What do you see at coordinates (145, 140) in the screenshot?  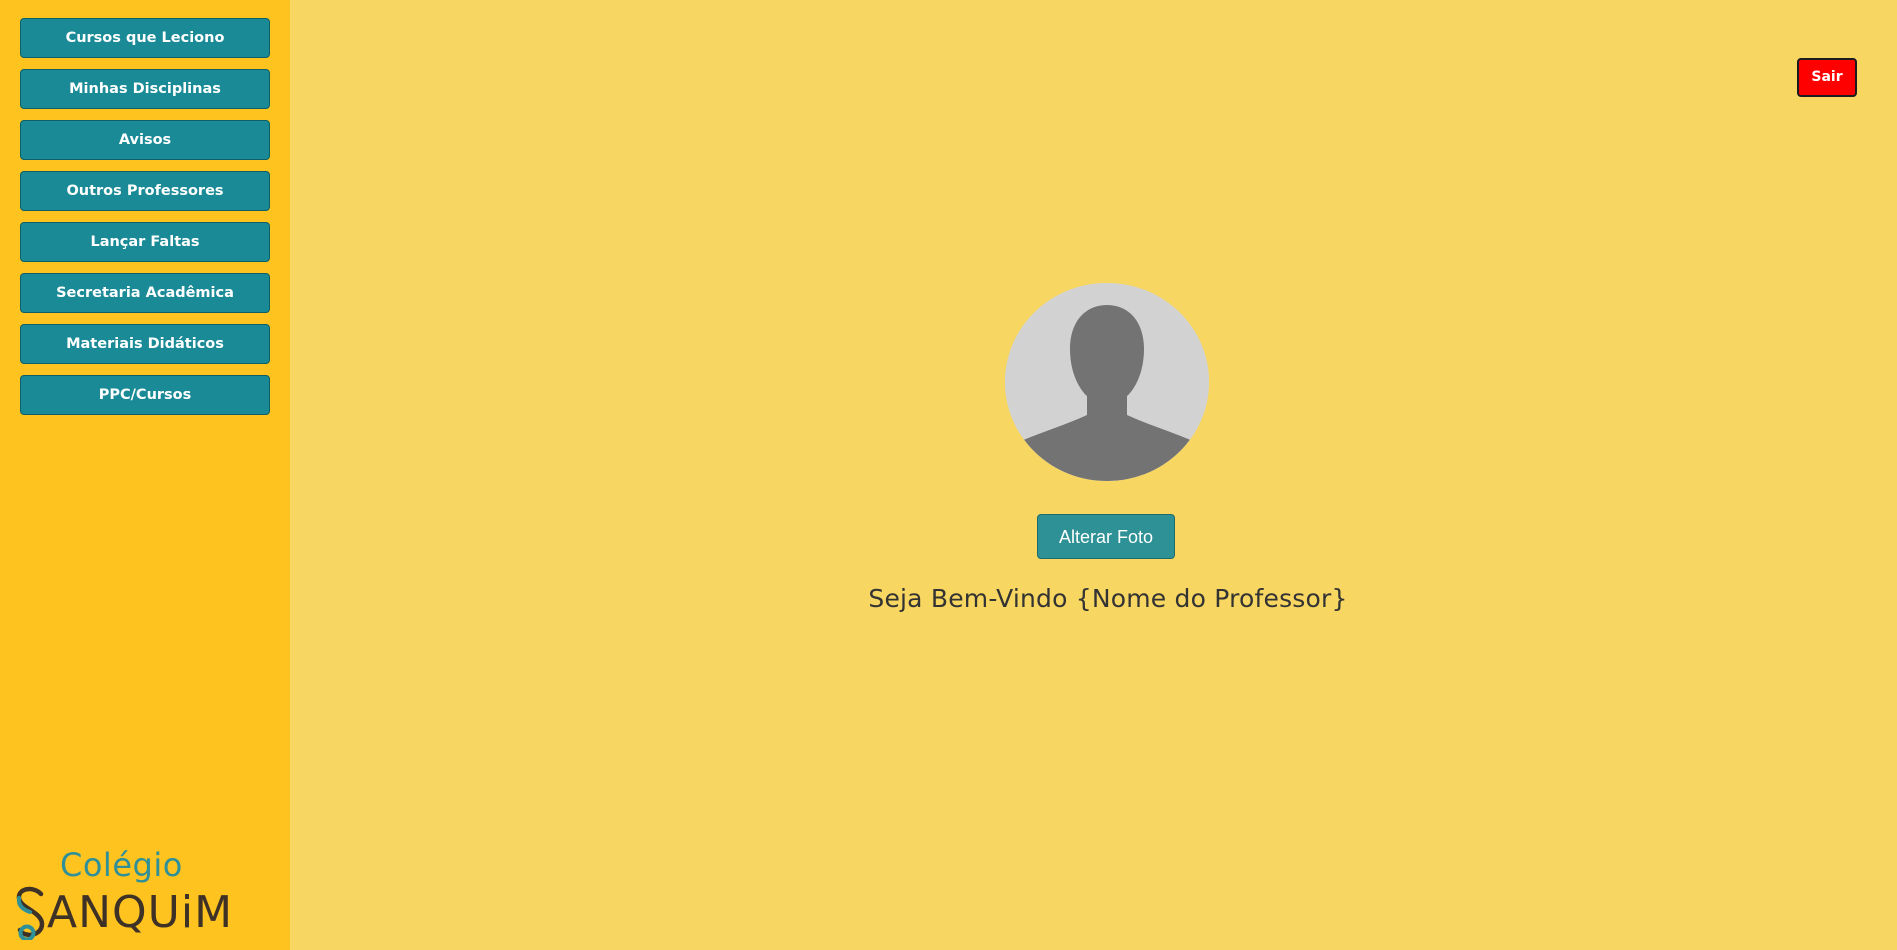 I see `sidebar-item-avisos: Avisos` at bounding box center [145, 140].